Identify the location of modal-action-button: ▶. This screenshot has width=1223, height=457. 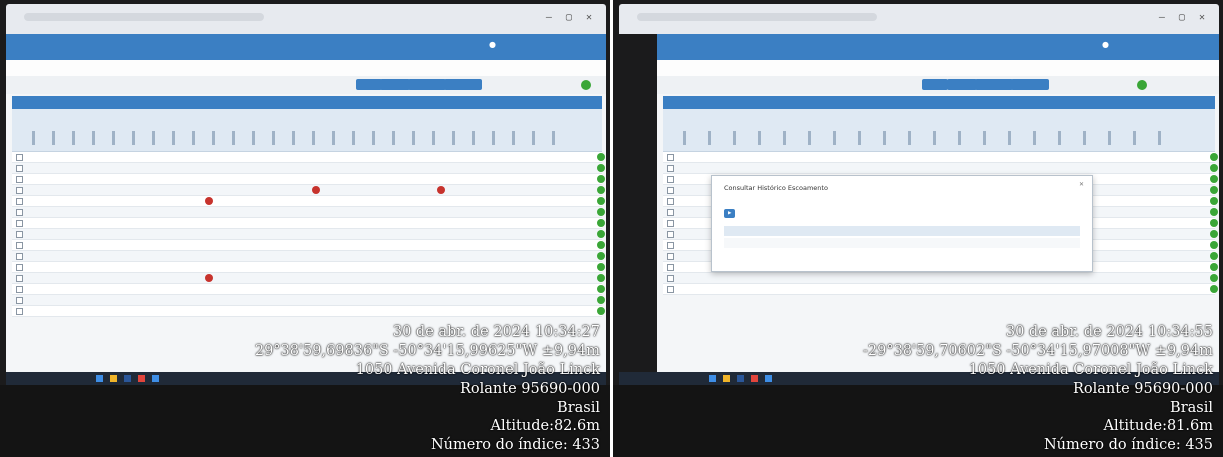
(730, 213).